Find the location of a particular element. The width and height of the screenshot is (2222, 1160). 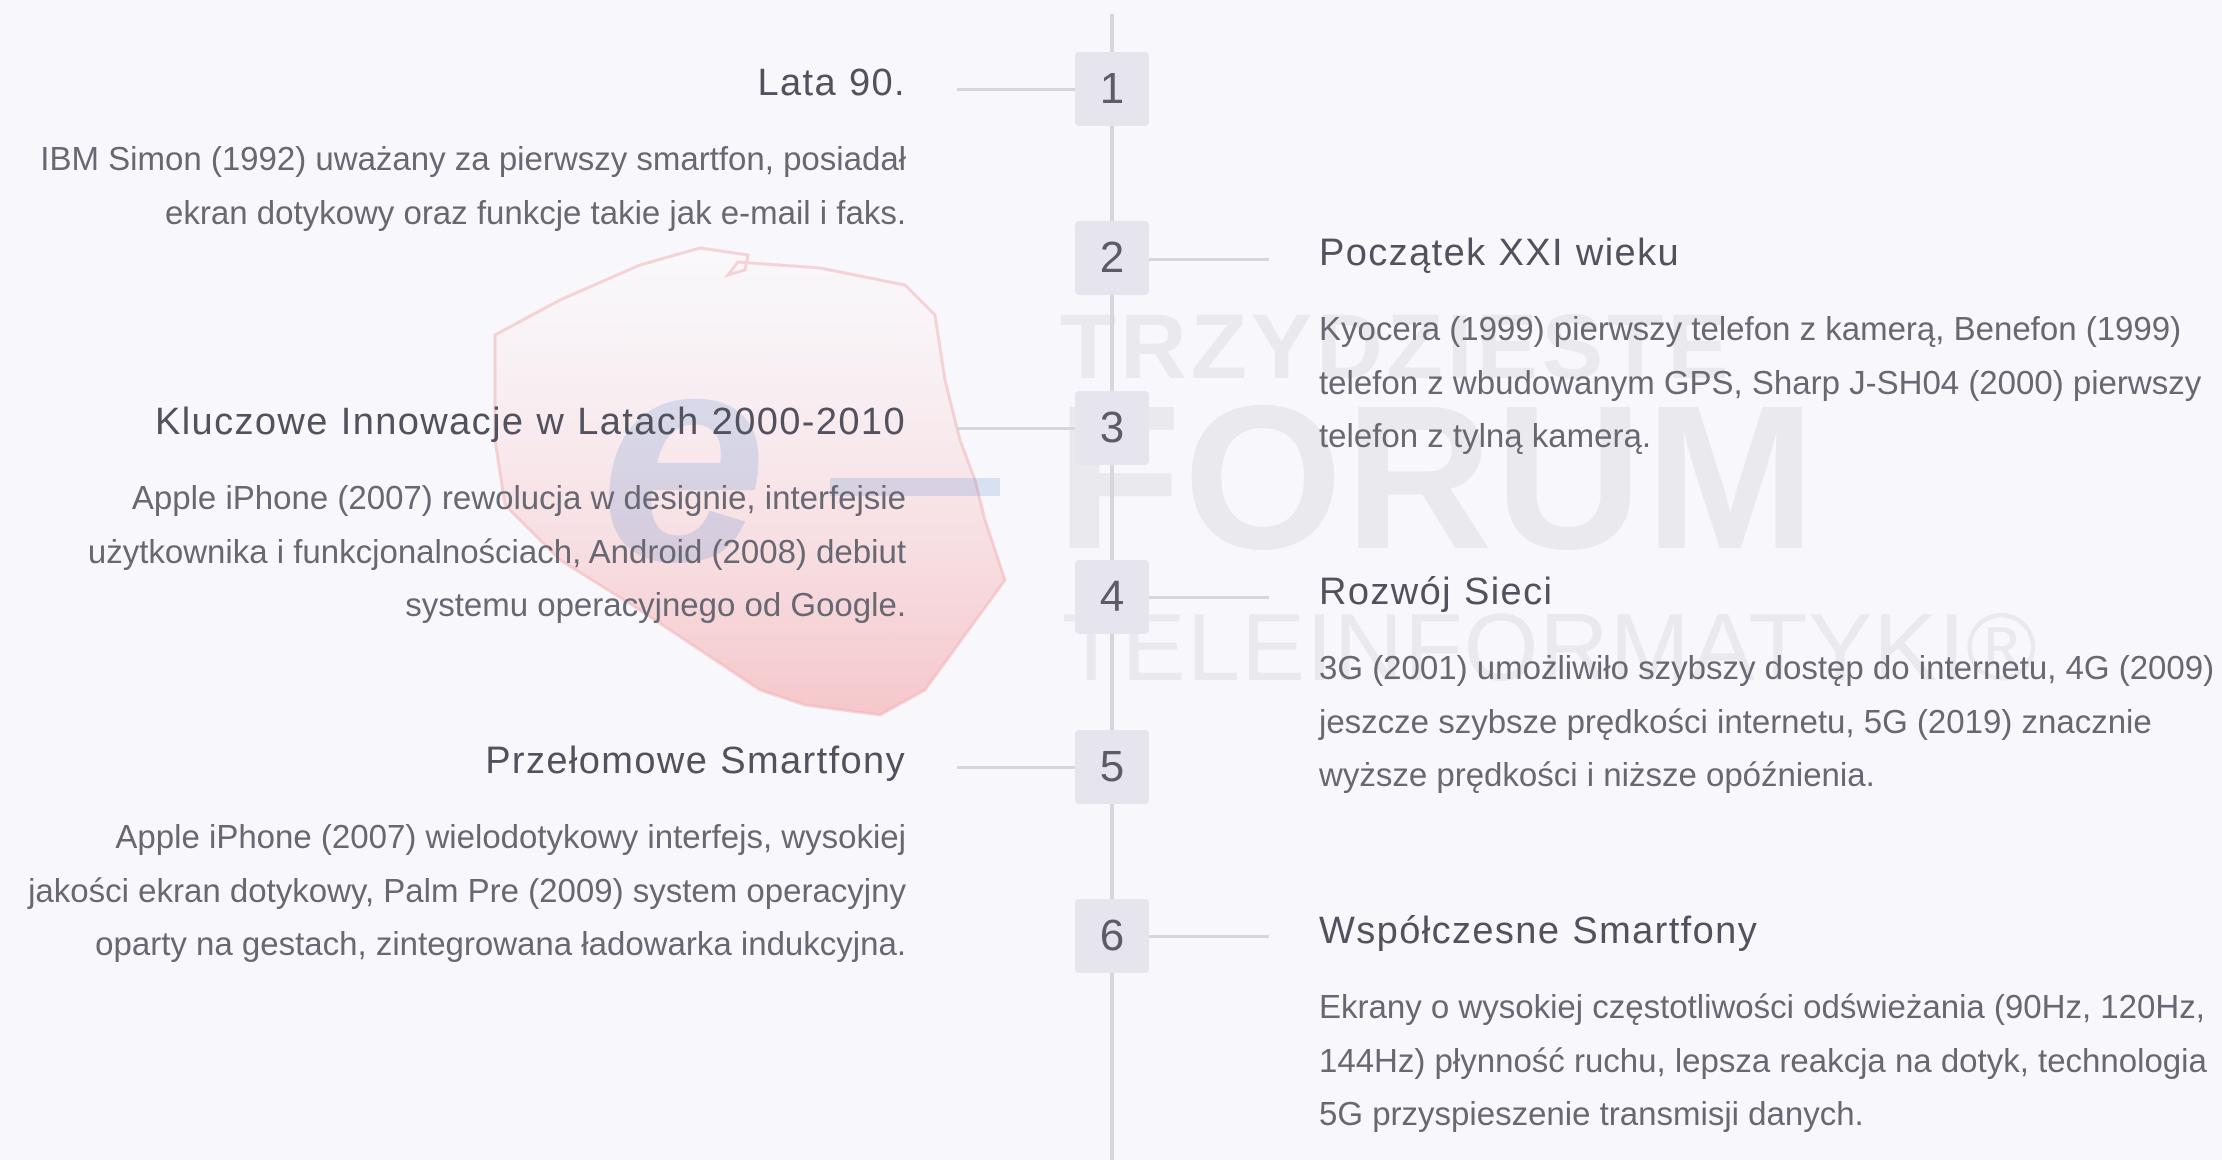

step-badge-5: 5 is located at coordinates (1112, 767).